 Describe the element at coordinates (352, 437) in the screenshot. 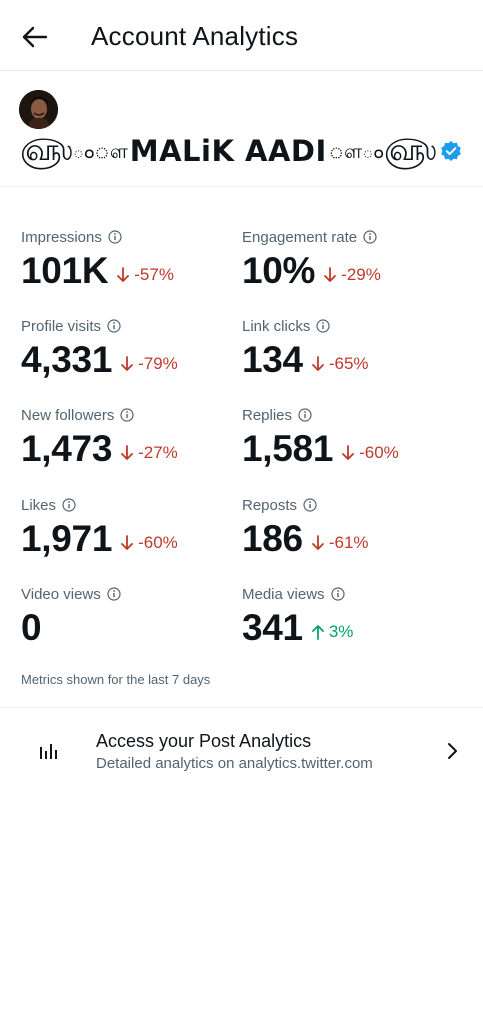

I see `metric-replies: Replies 1,581 -60%` at that location.